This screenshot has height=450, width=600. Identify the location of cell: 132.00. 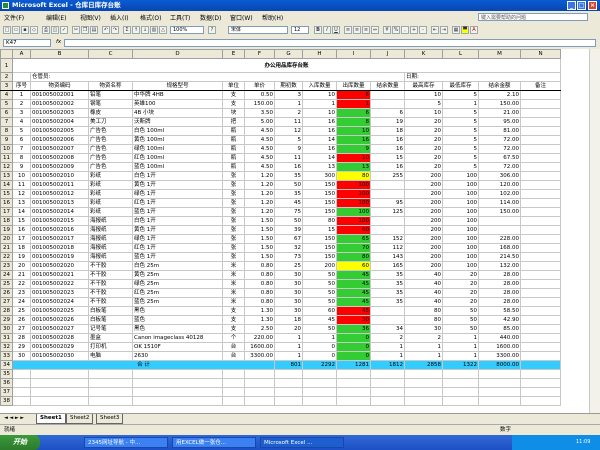
(499, 266).